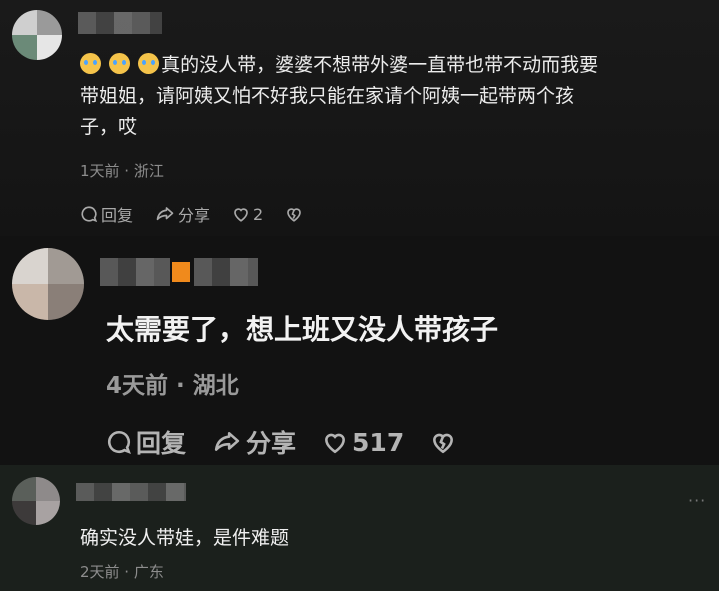 The width and height of the screenshot is (719, 591). What do you see at coordinates (302, 329) in the screenshot?
I see `comment-text: 太需要了，想上班又没人带孩子` at bounding box center [302, 329].